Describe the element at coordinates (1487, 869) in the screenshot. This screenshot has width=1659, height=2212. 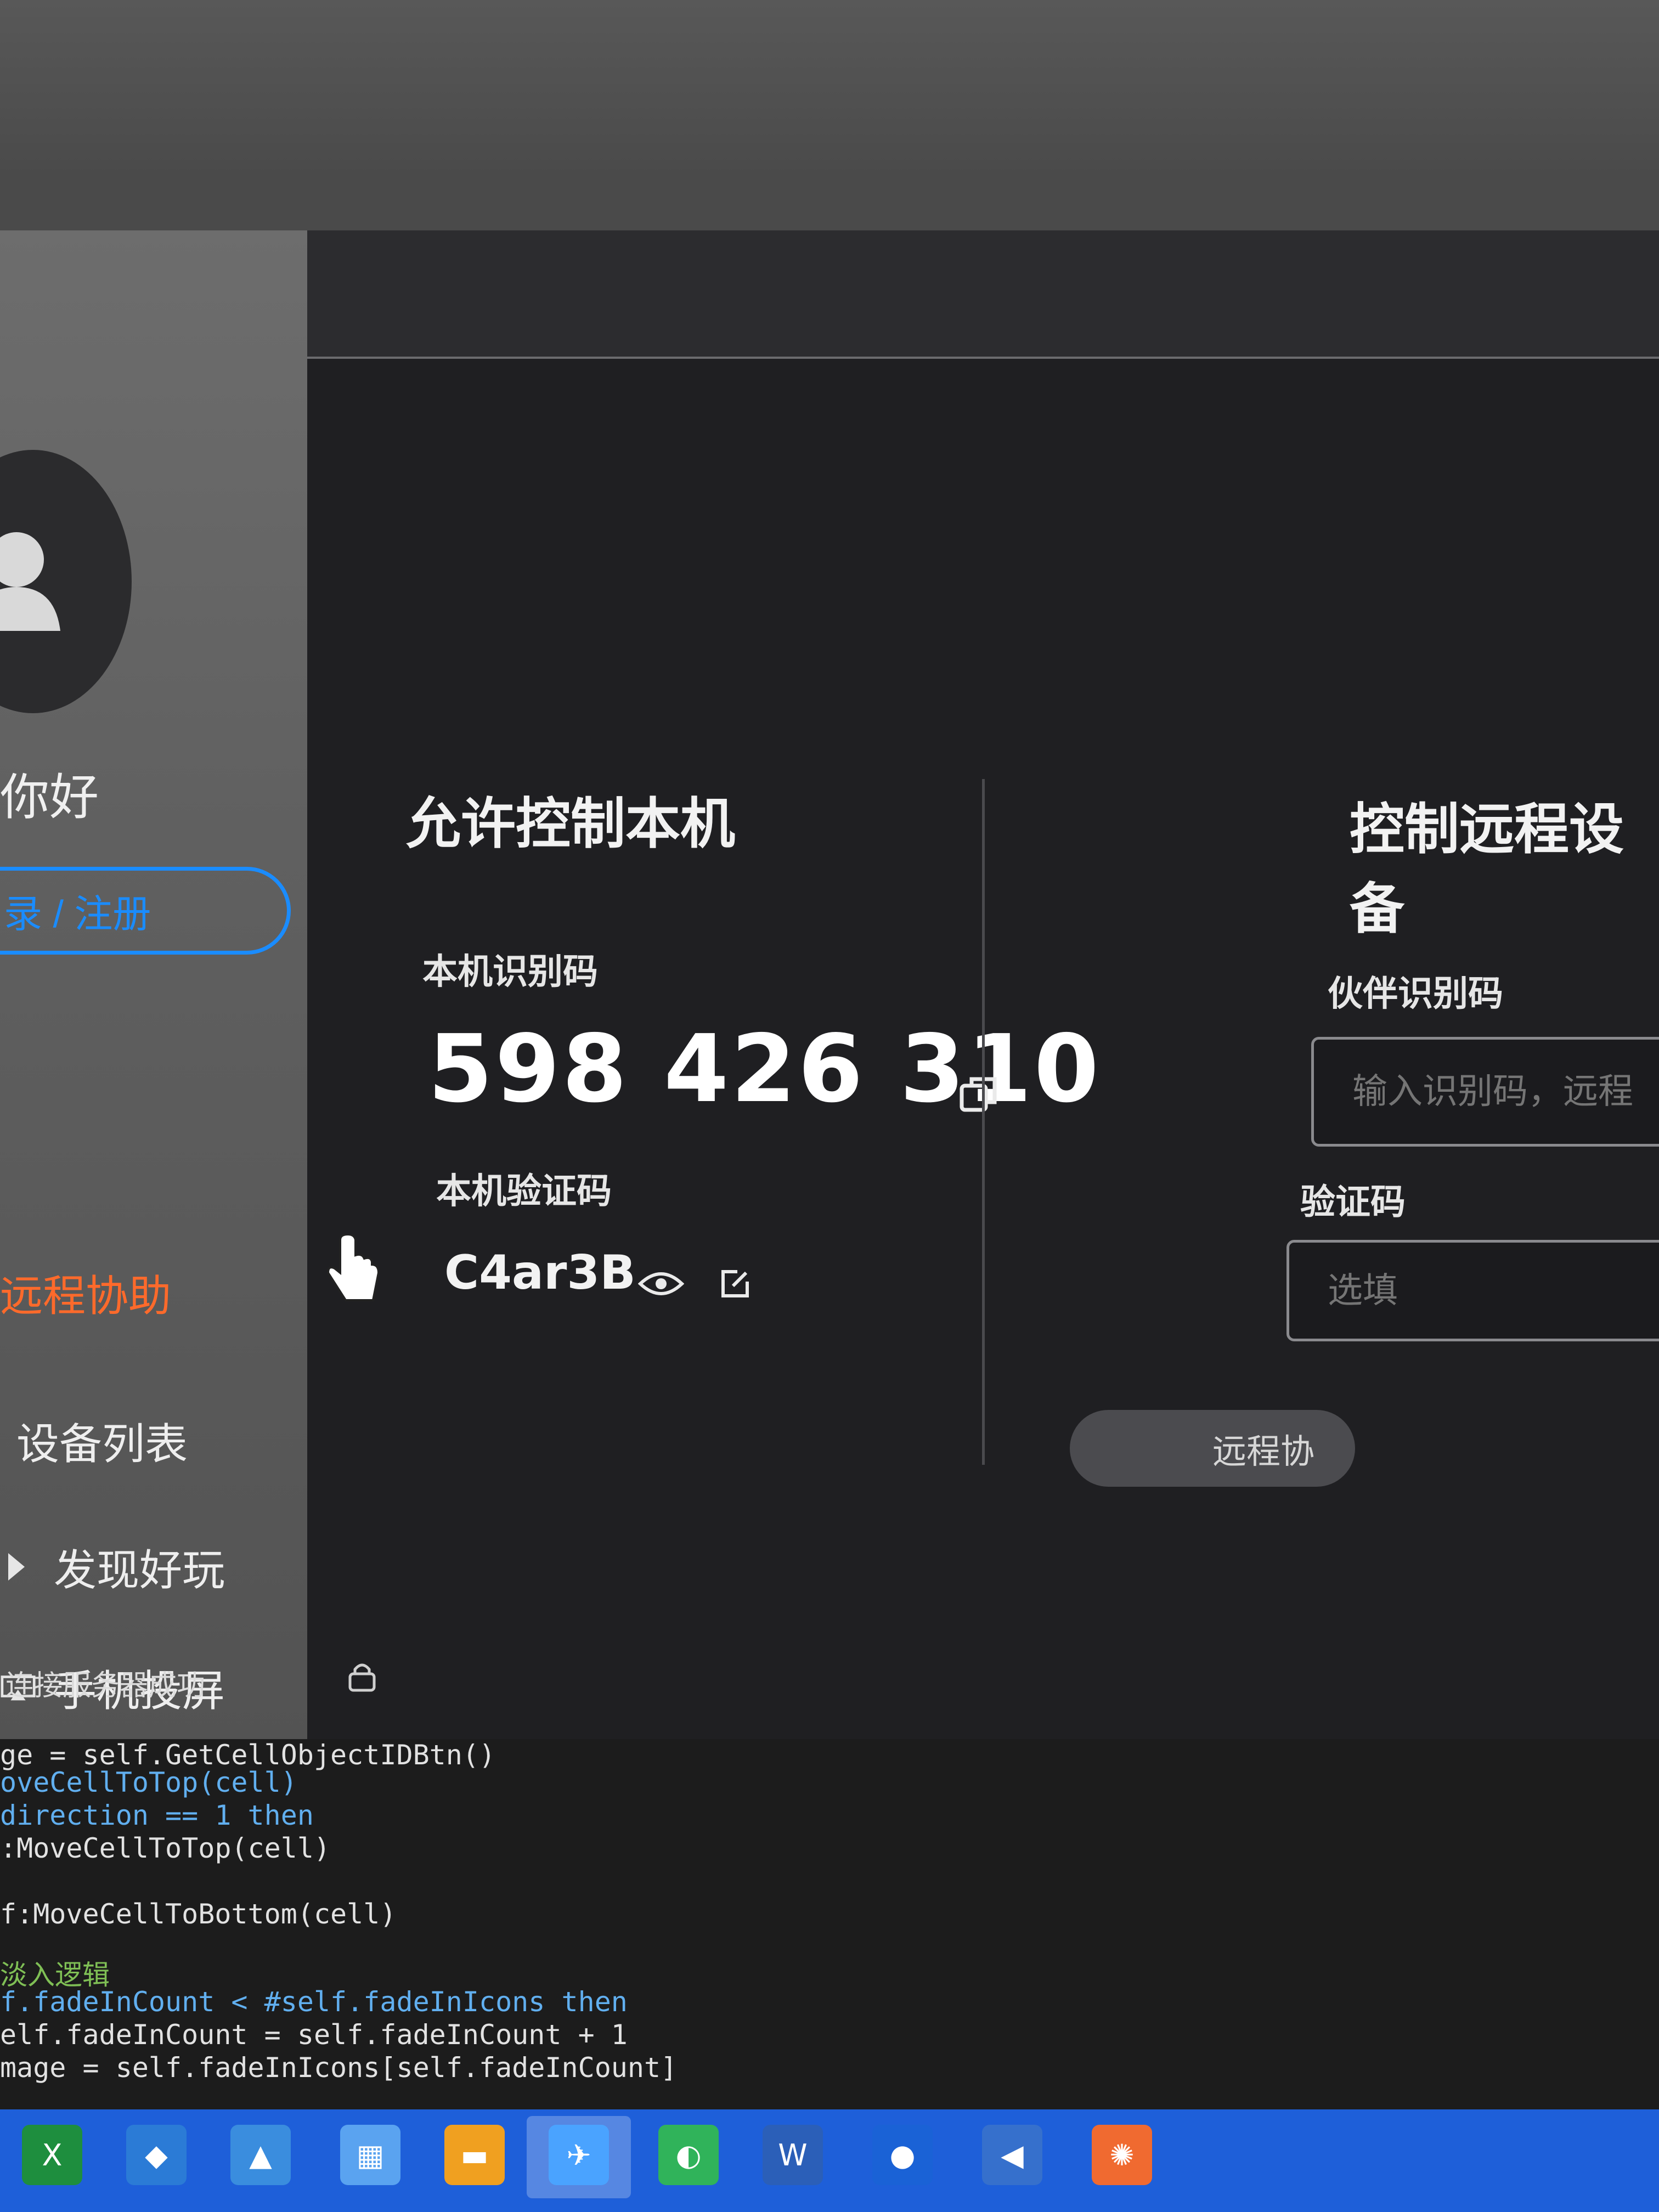
I see `remote-control-title: 控制远程设备` at that location.